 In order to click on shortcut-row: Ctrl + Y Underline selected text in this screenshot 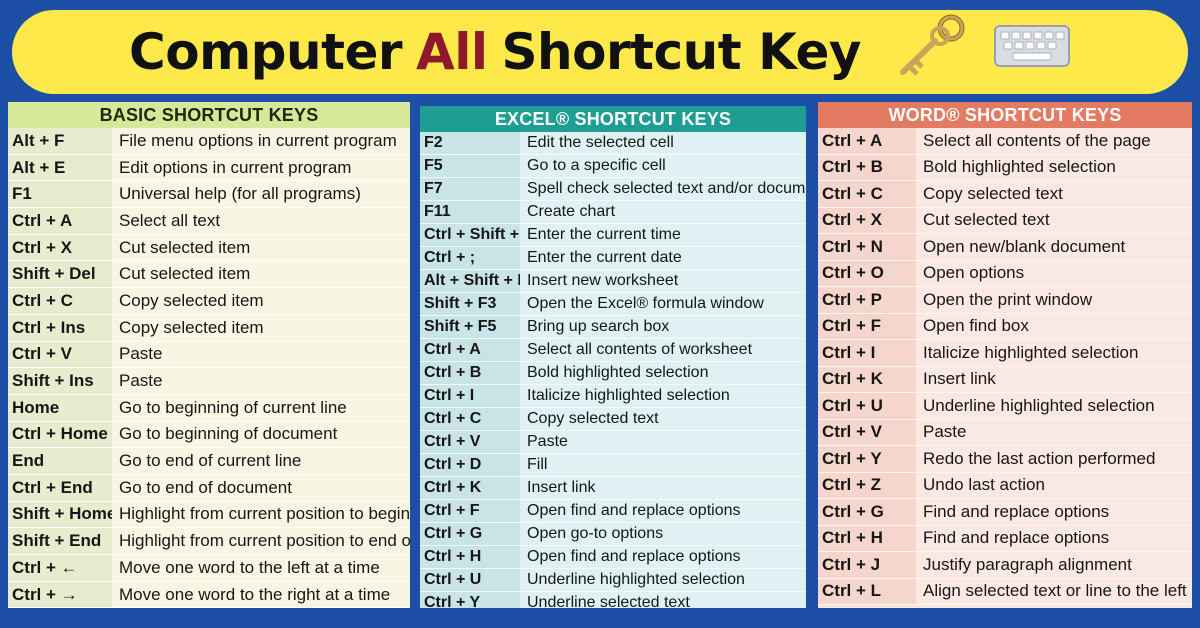, I will do `click(613, 600)`.